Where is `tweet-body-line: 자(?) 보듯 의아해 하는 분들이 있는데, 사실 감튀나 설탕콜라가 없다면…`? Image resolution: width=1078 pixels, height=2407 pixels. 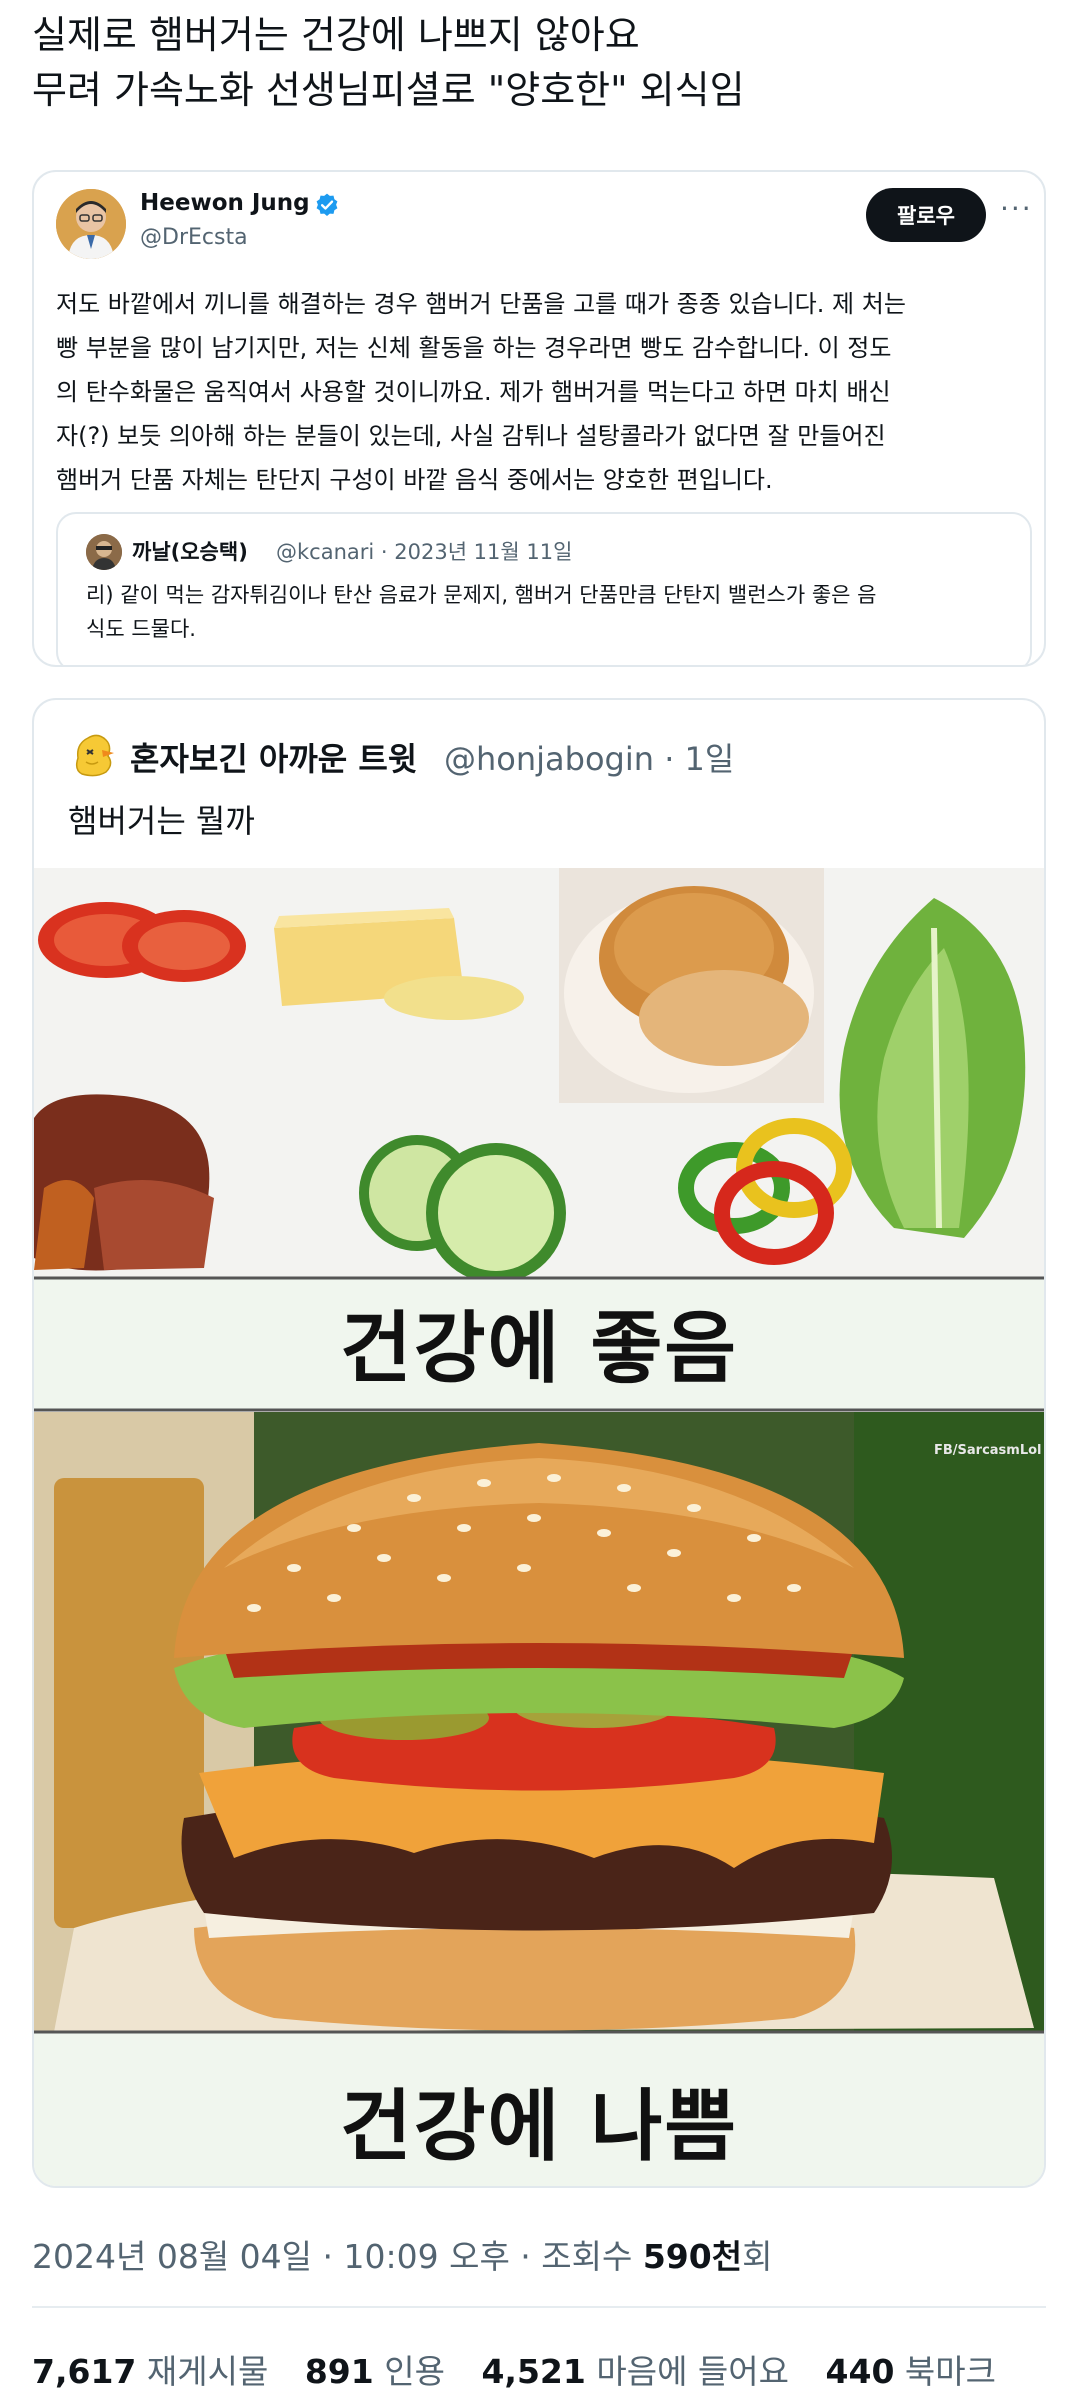
tweet-body-line: 자(?) 보듯 의아해 하는 분들이 있는데, 사실 감튀나 설탕콜라가 없다면… is located at coordinates (471, 436).